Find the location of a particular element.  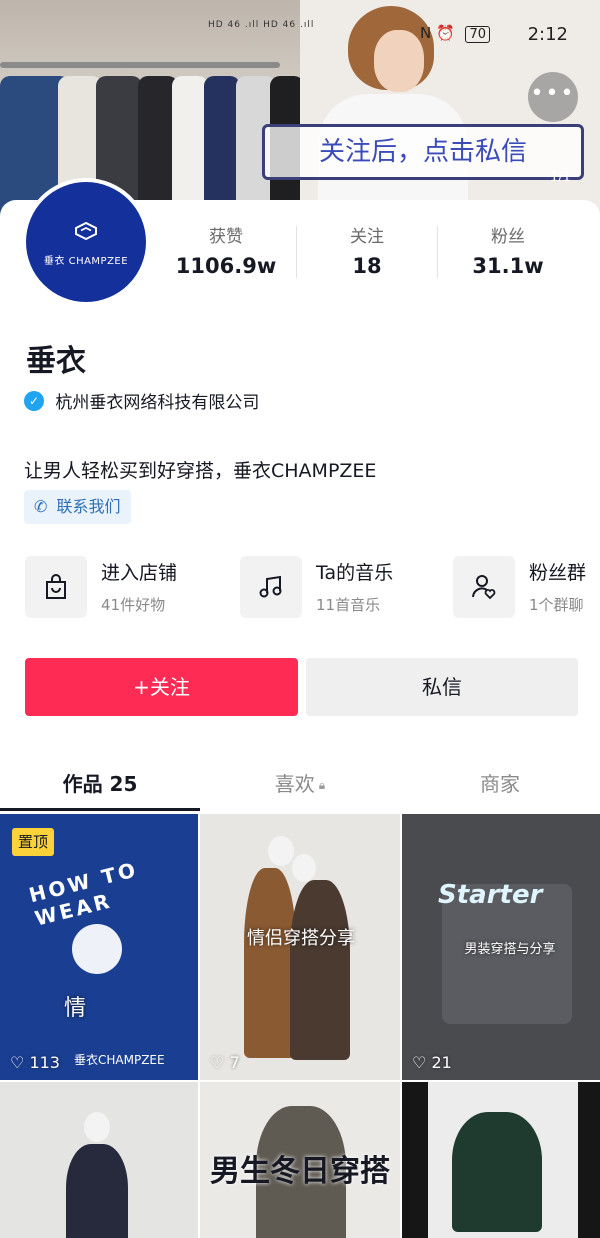

tab-likes: 喜欢 🔒︎ is located at coordinates (300, 782).